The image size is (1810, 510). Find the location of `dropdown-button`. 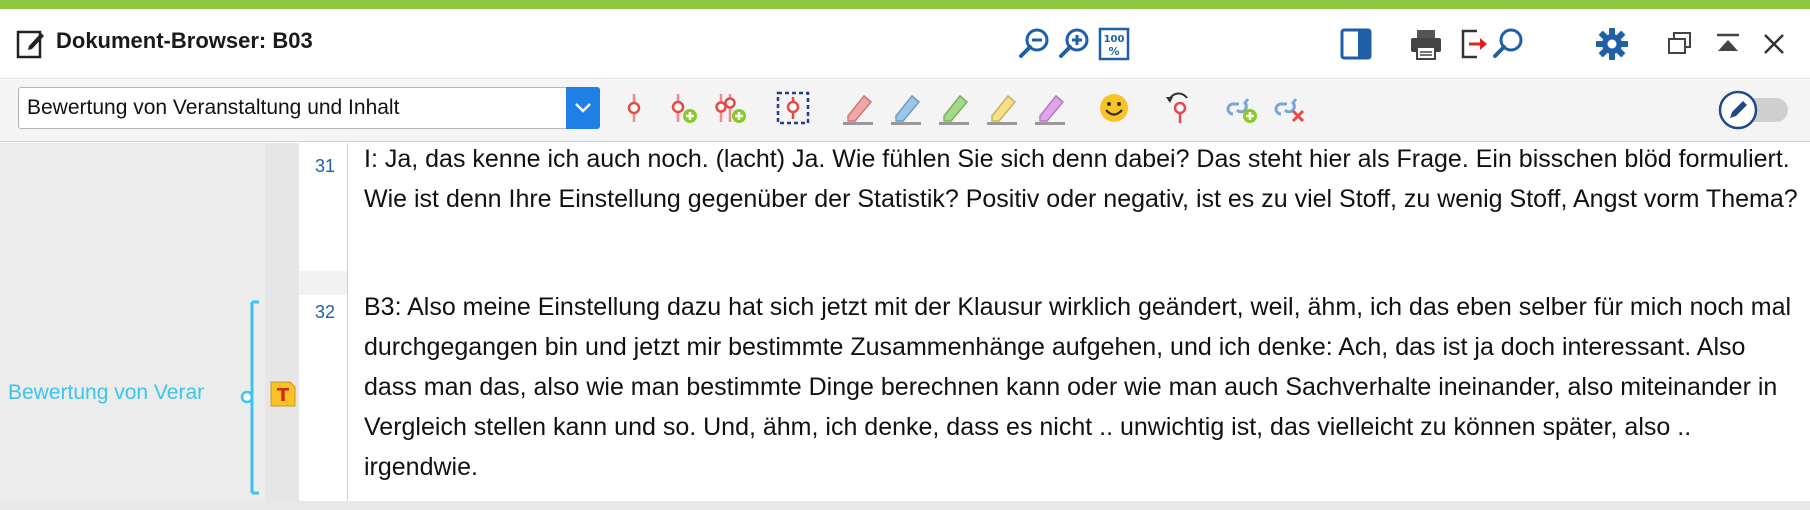

dropdown-button is located at coordinates (583, 108).